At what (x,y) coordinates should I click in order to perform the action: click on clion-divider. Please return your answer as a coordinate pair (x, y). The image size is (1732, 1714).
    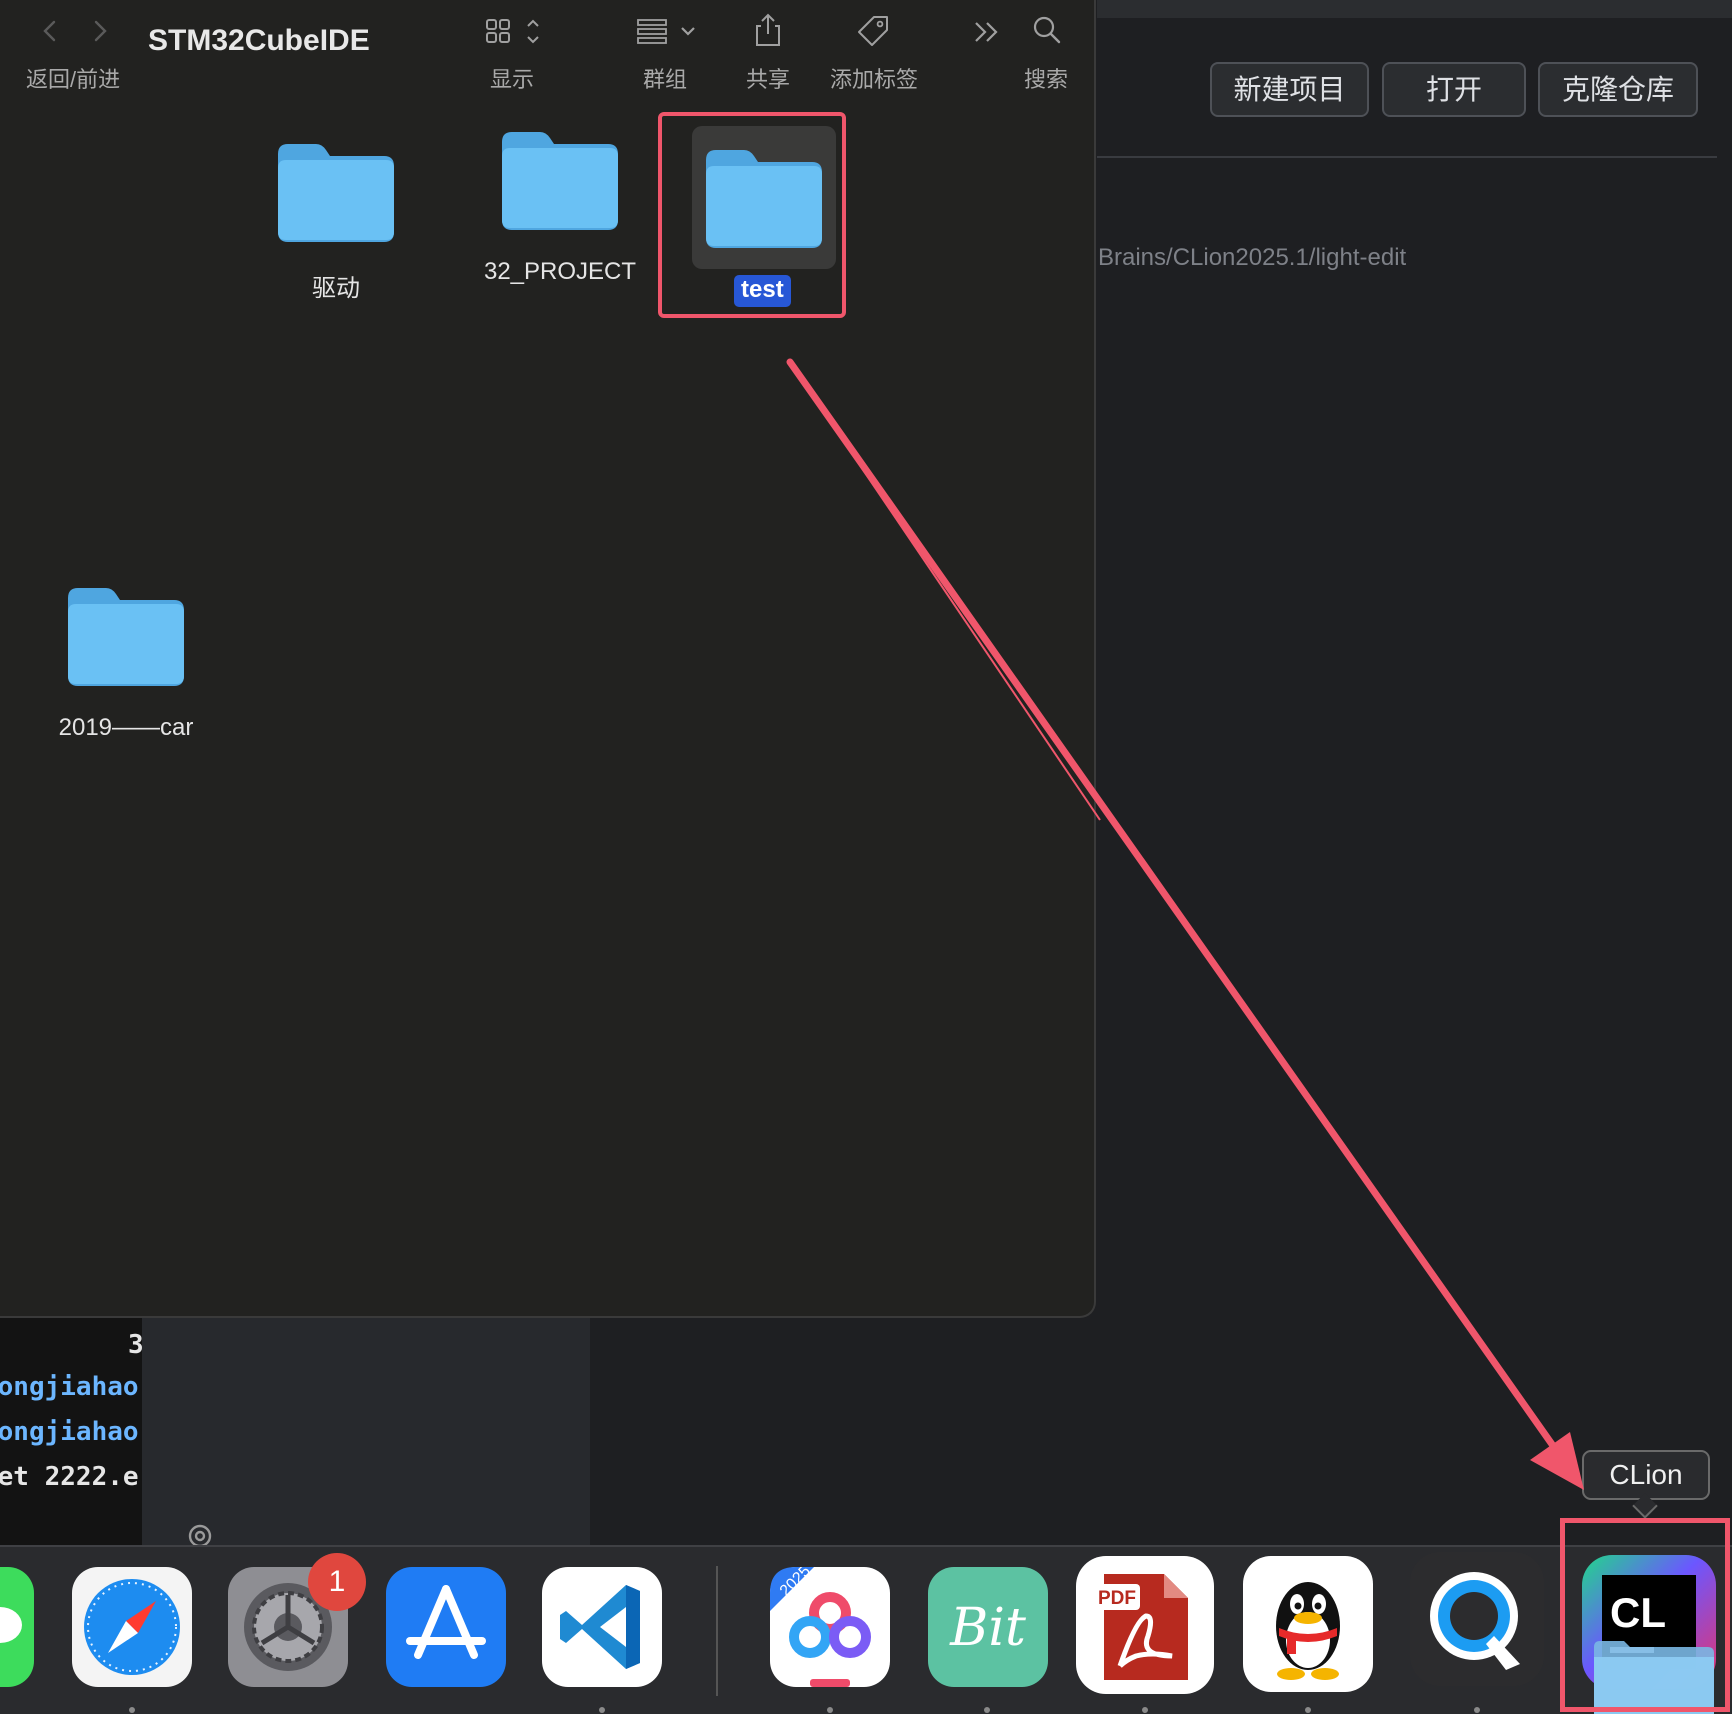
    Looking at the image, I should click on (1407, 157).